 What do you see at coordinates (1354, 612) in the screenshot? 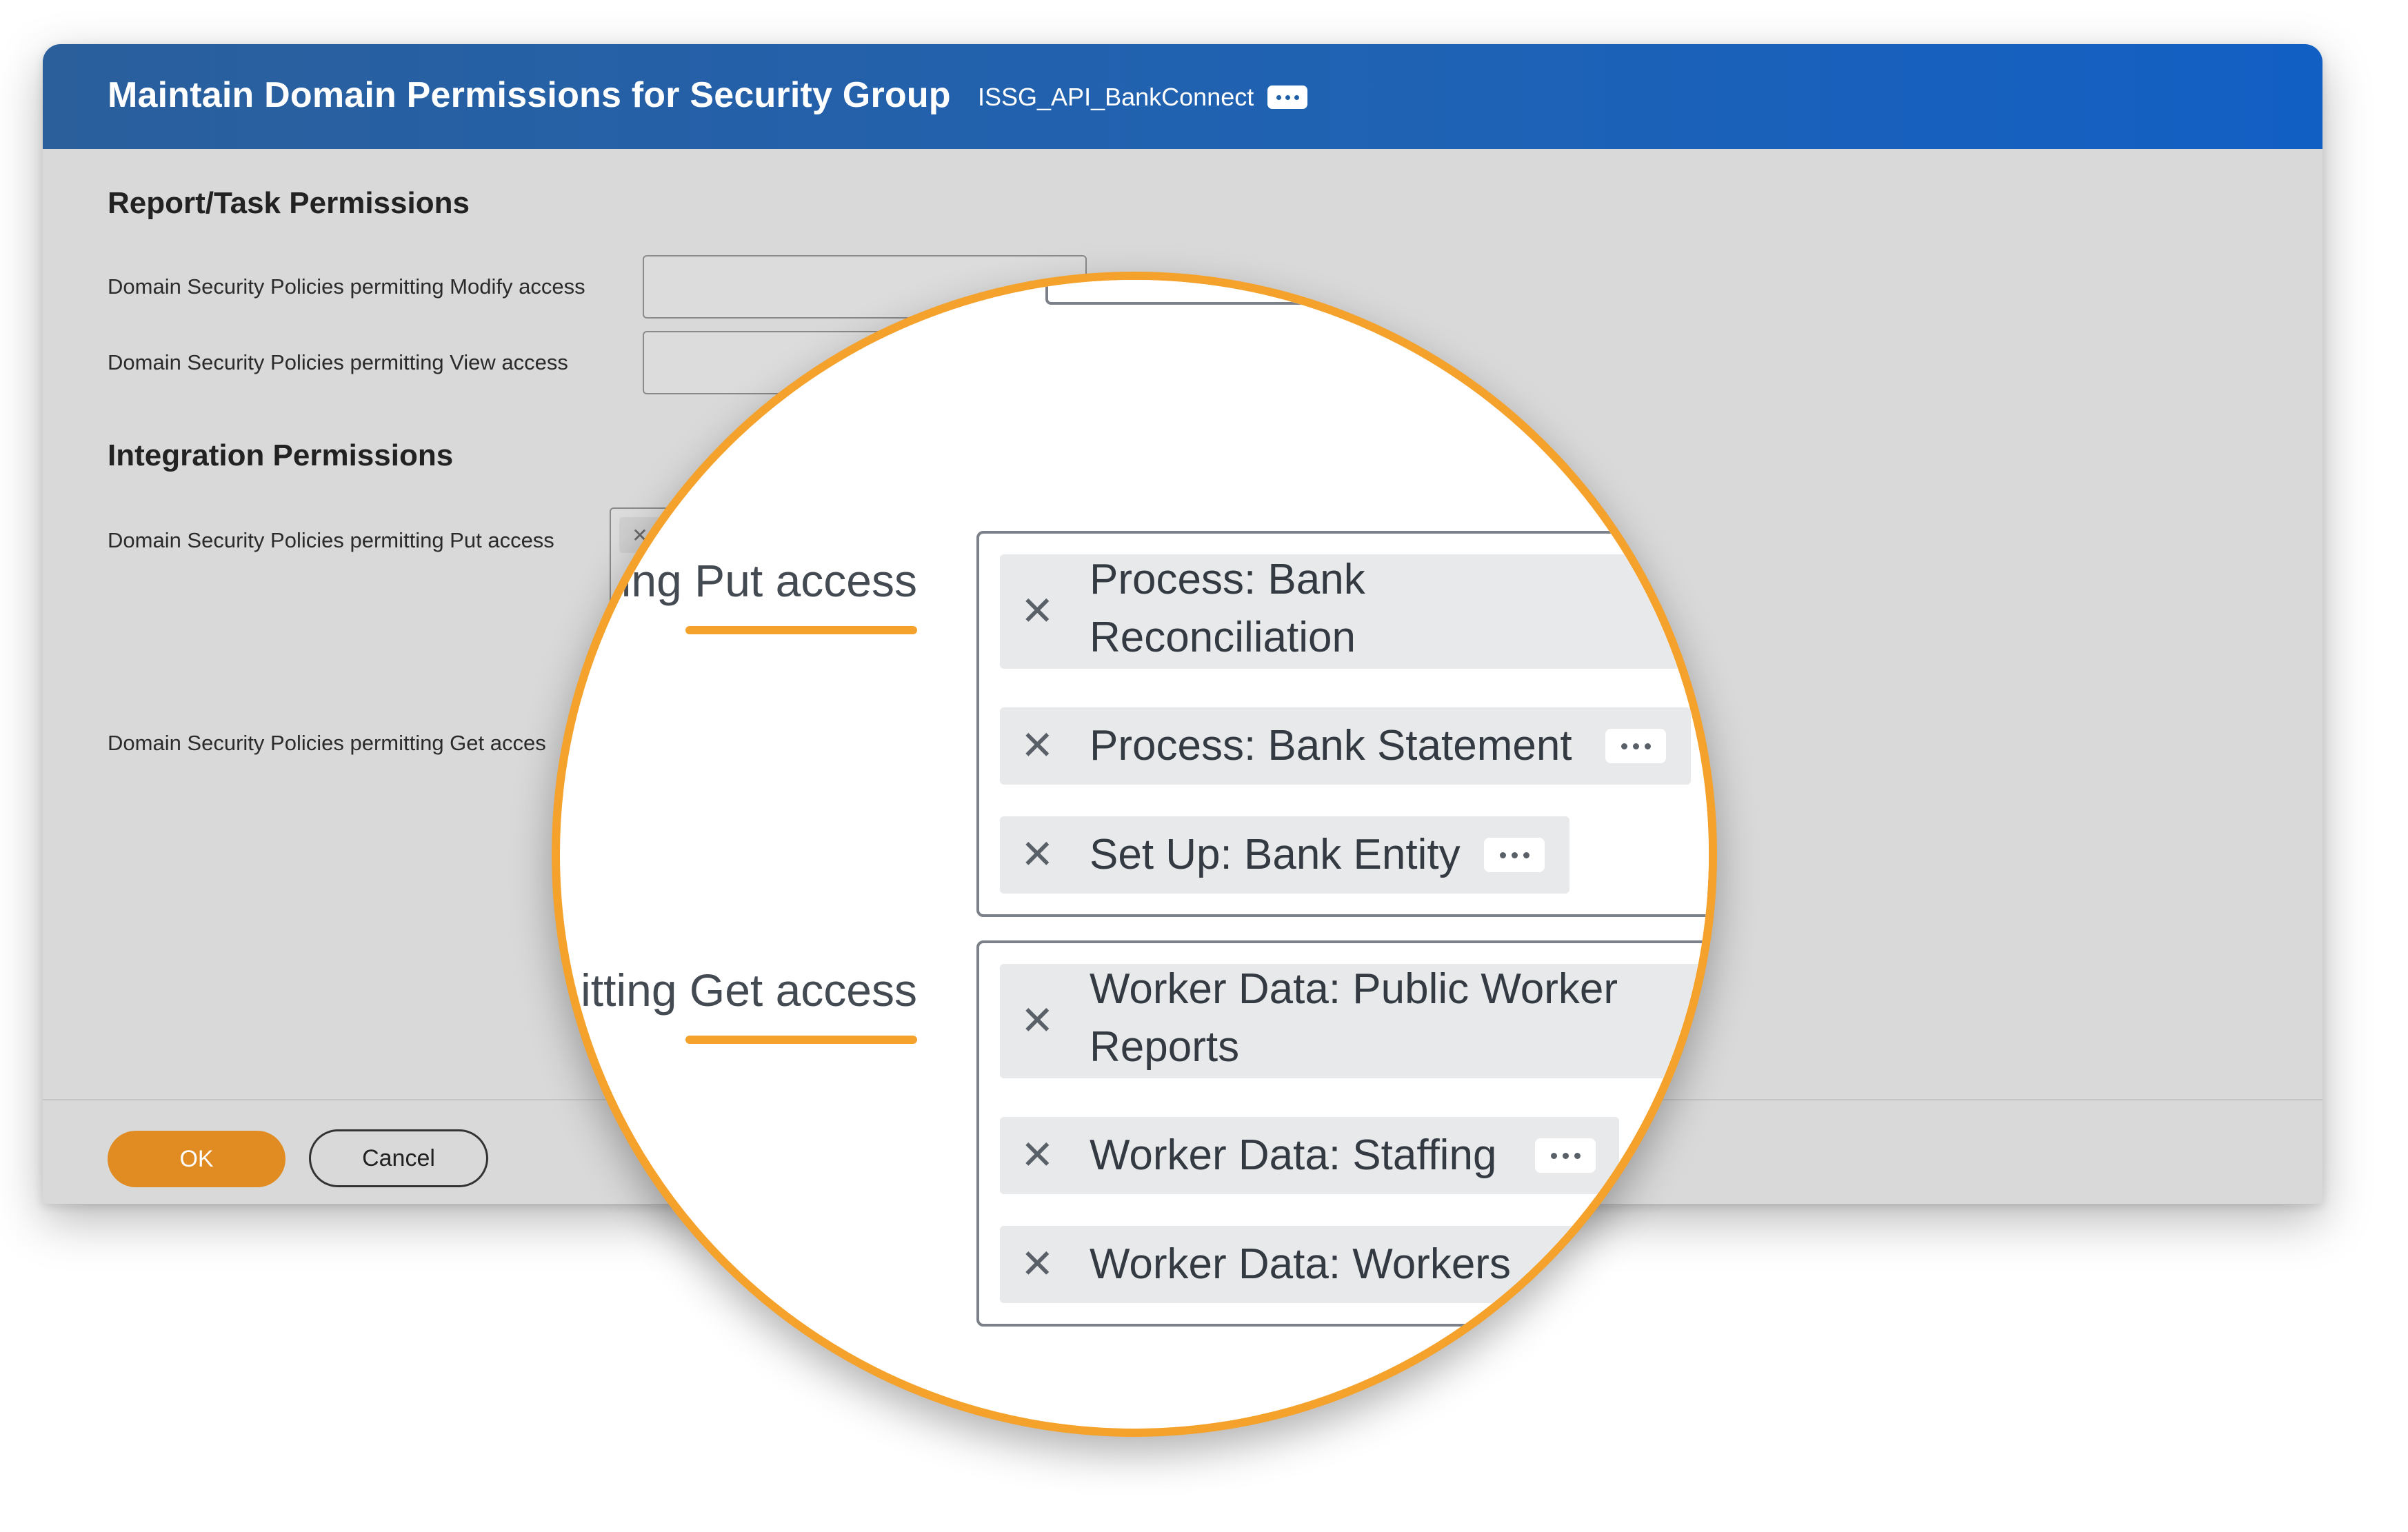
I see `tag-chip: ✕ Process: Bank Reconciliation` at bounding box center [1354, 612].